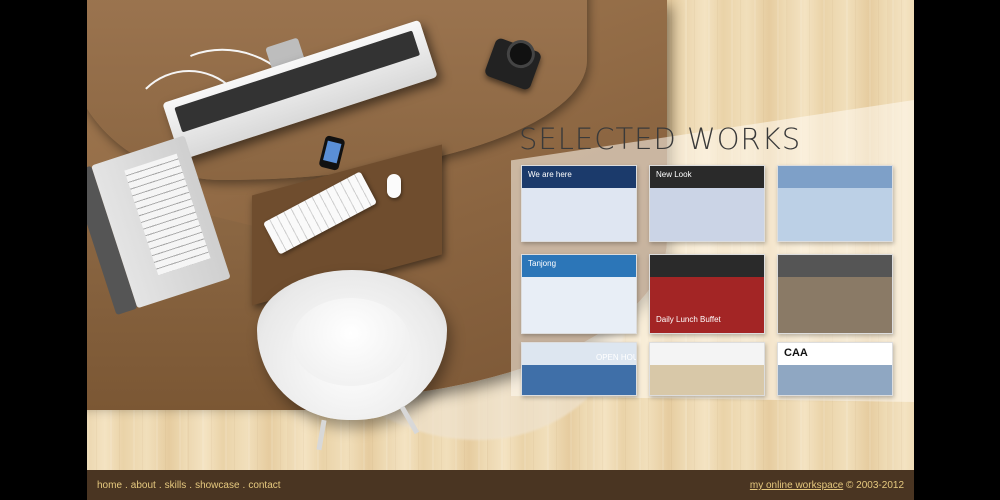 The height and width of the screenshot is (500, 1000). What do you see at coordinates (796, 353) in the screenshot?
I see `thumbnail-label: CAA` at bounding box center [796, 353].